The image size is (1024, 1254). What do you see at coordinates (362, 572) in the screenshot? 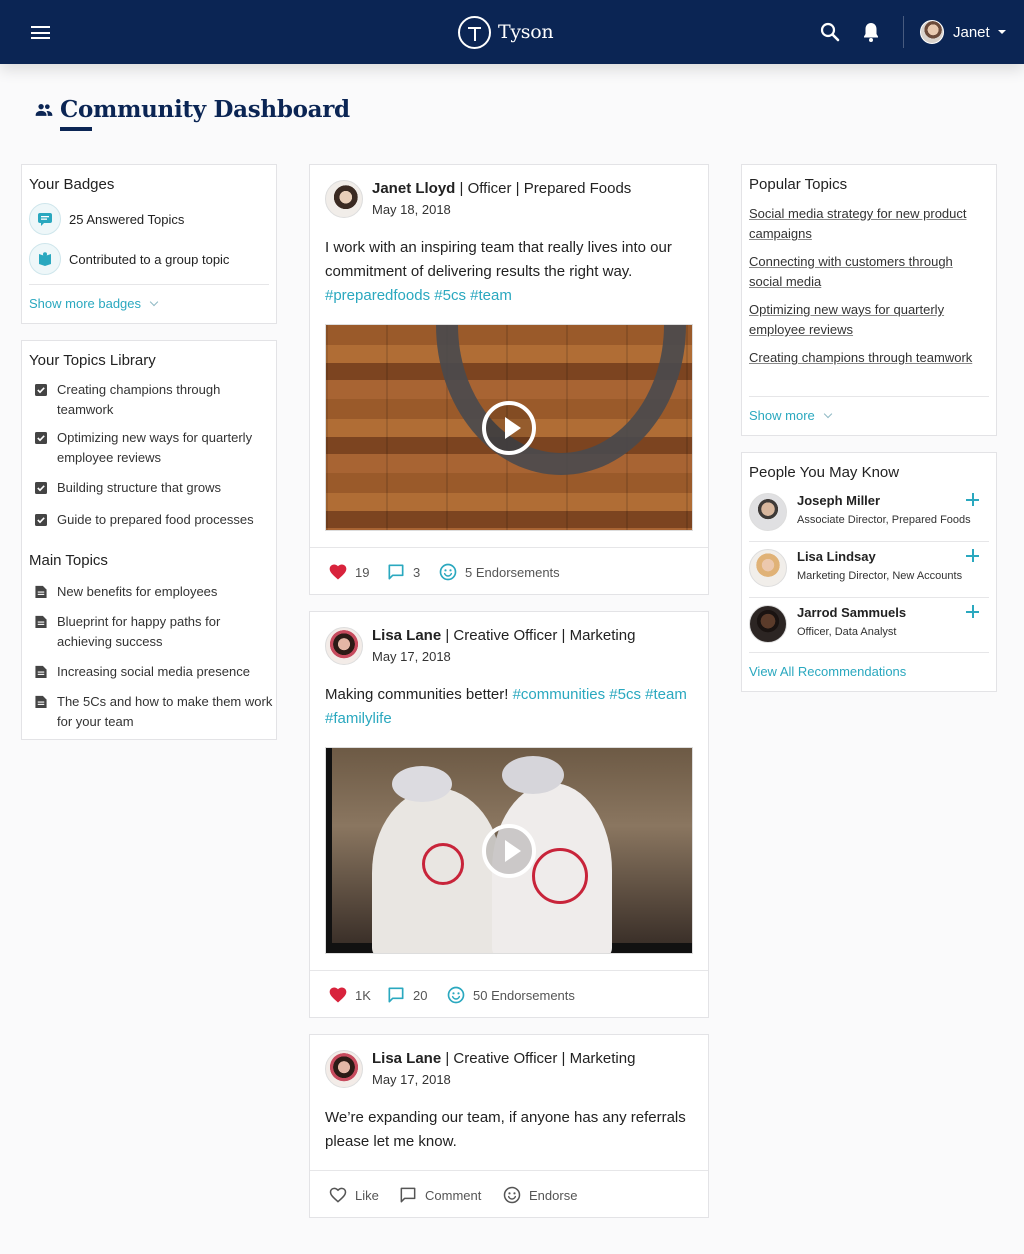
I see `like-count: 19` at bounding box center [362, 572].